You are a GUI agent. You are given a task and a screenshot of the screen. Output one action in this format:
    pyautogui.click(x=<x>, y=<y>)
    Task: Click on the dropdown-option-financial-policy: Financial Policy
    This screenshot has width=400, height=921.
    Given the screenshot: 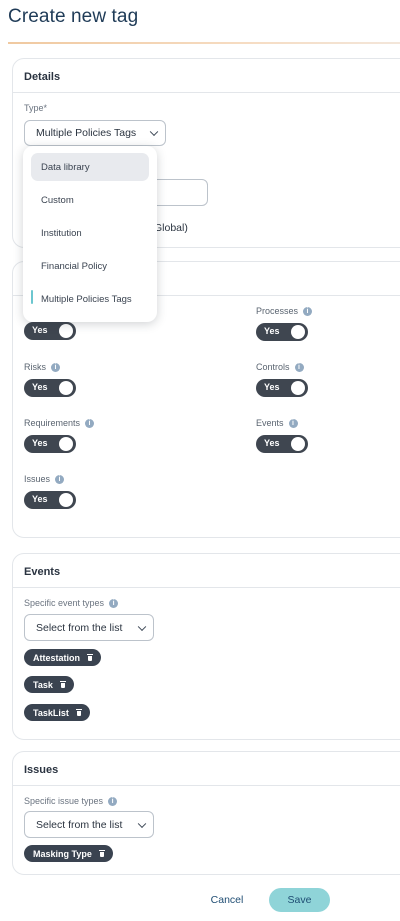 What is the action you would take?
    pyautogui.click(x=90, y=266)
    